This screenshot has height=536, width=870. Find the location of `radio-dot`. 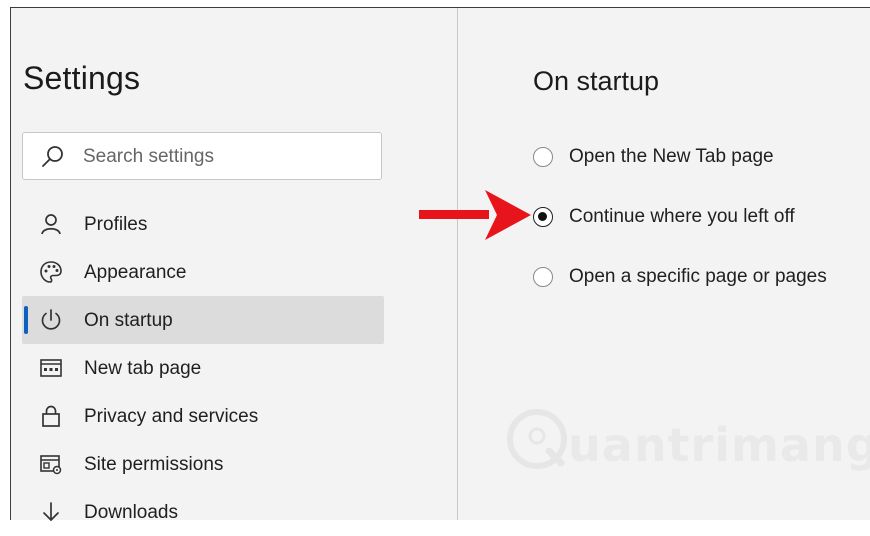

radio-dot is located at coordinates (542, 216).